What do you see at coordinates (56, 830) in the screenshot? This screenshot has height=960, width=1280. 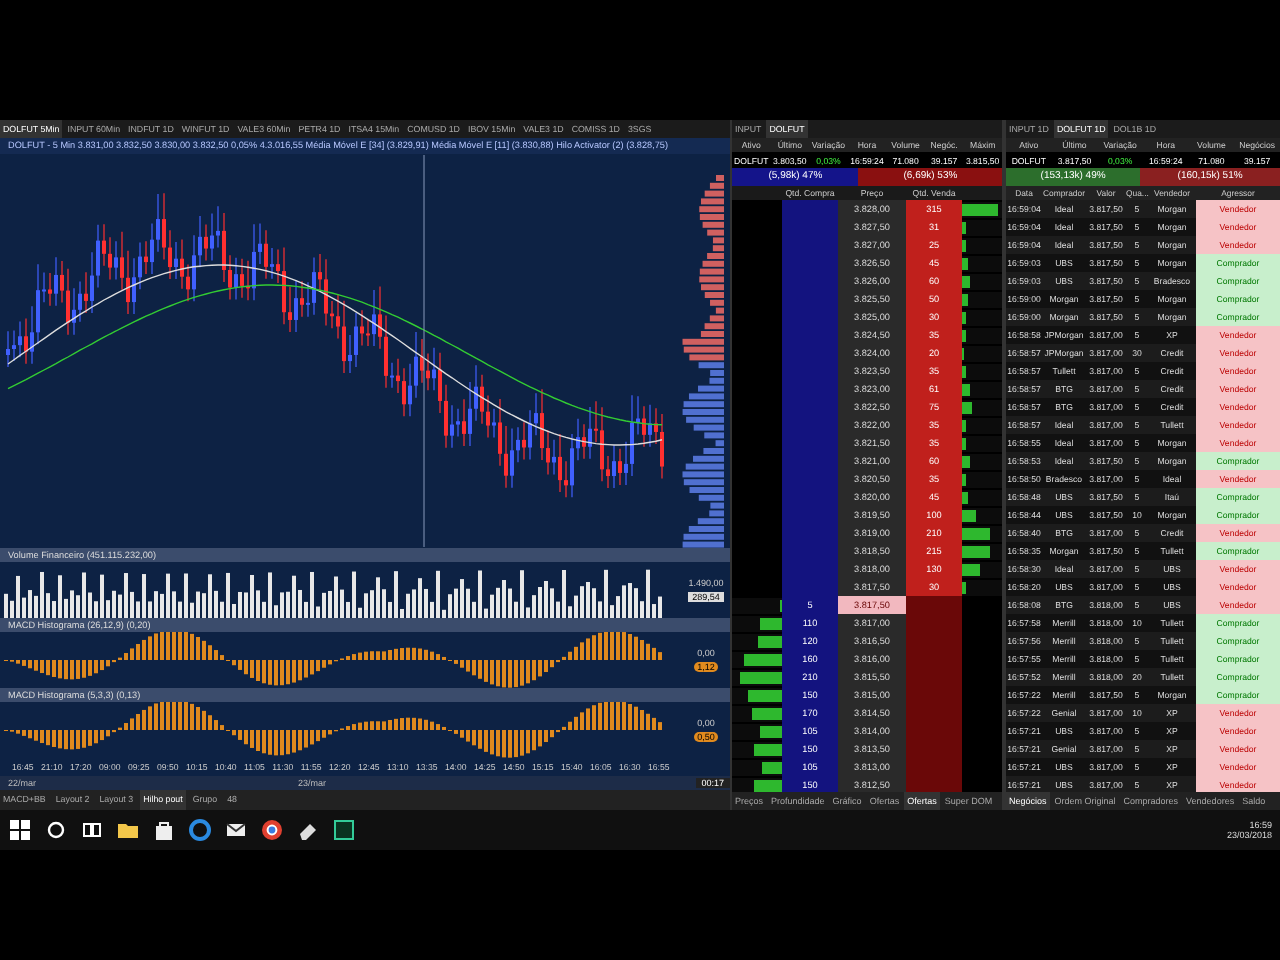 I see `search-icon` at bounding box center [56, 830].